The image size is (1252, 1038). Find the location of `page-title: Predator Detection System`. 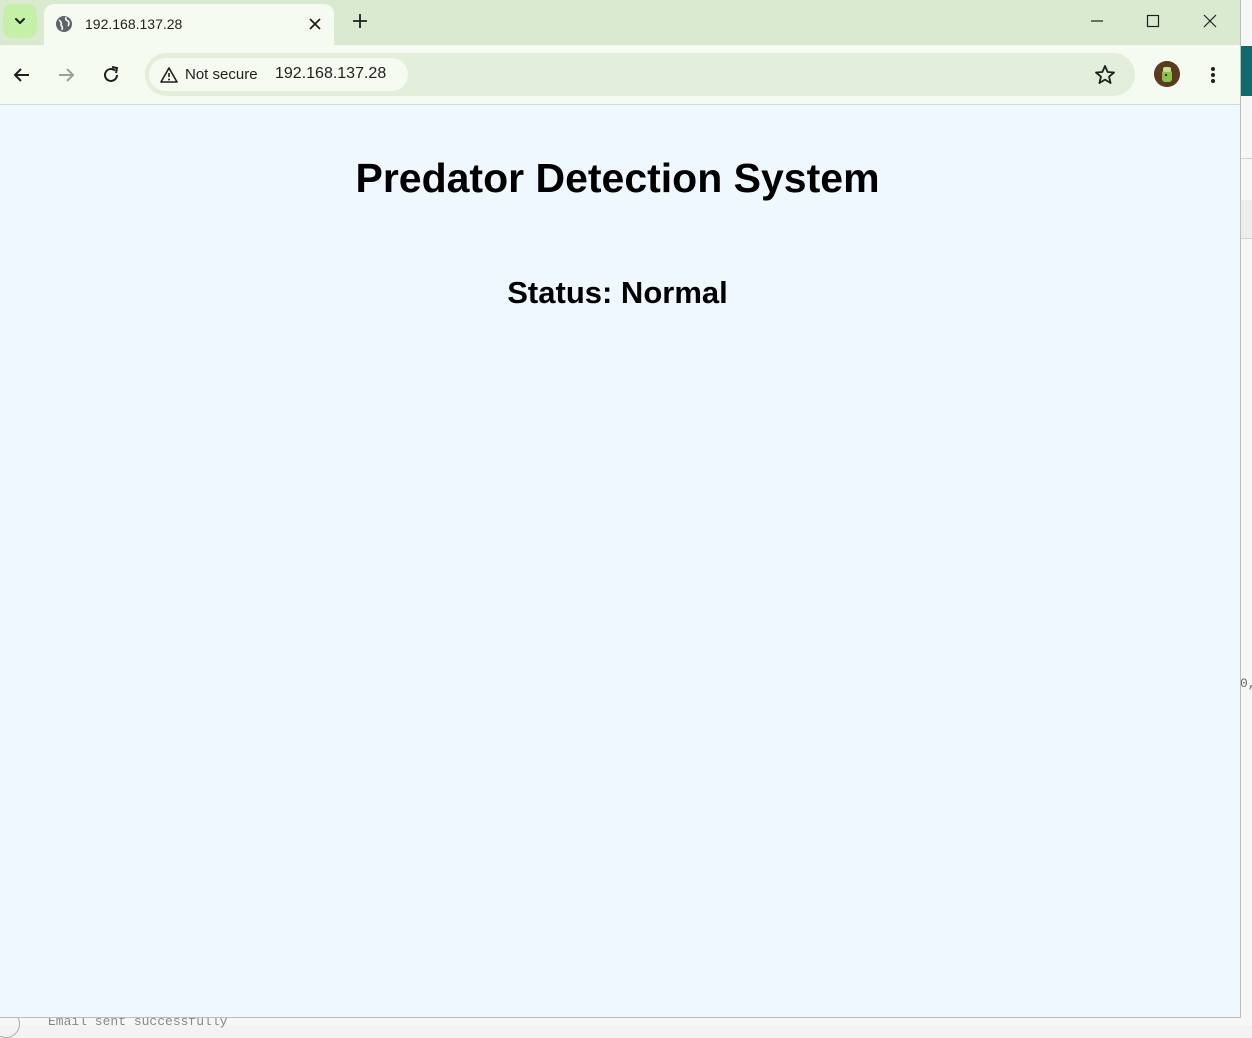

page-title: Predator Detection System is located at coordinates (617, 178).